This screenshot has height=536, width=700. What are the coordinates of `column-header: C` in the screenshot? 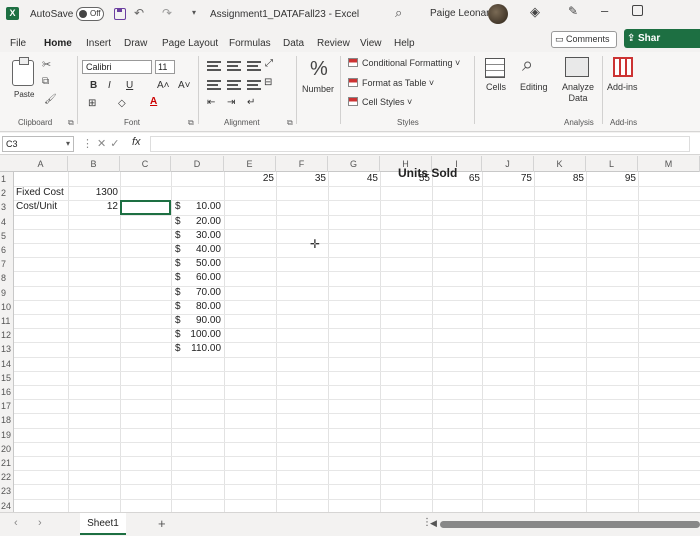 It's located at (145, 164).